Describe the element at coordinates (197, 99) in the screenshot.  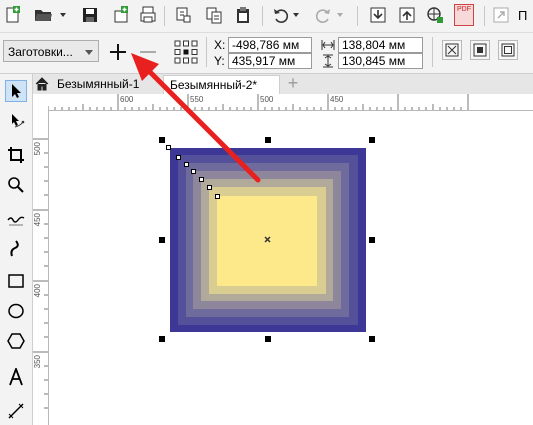
I see `ruler-tick-label: 550` at that location.